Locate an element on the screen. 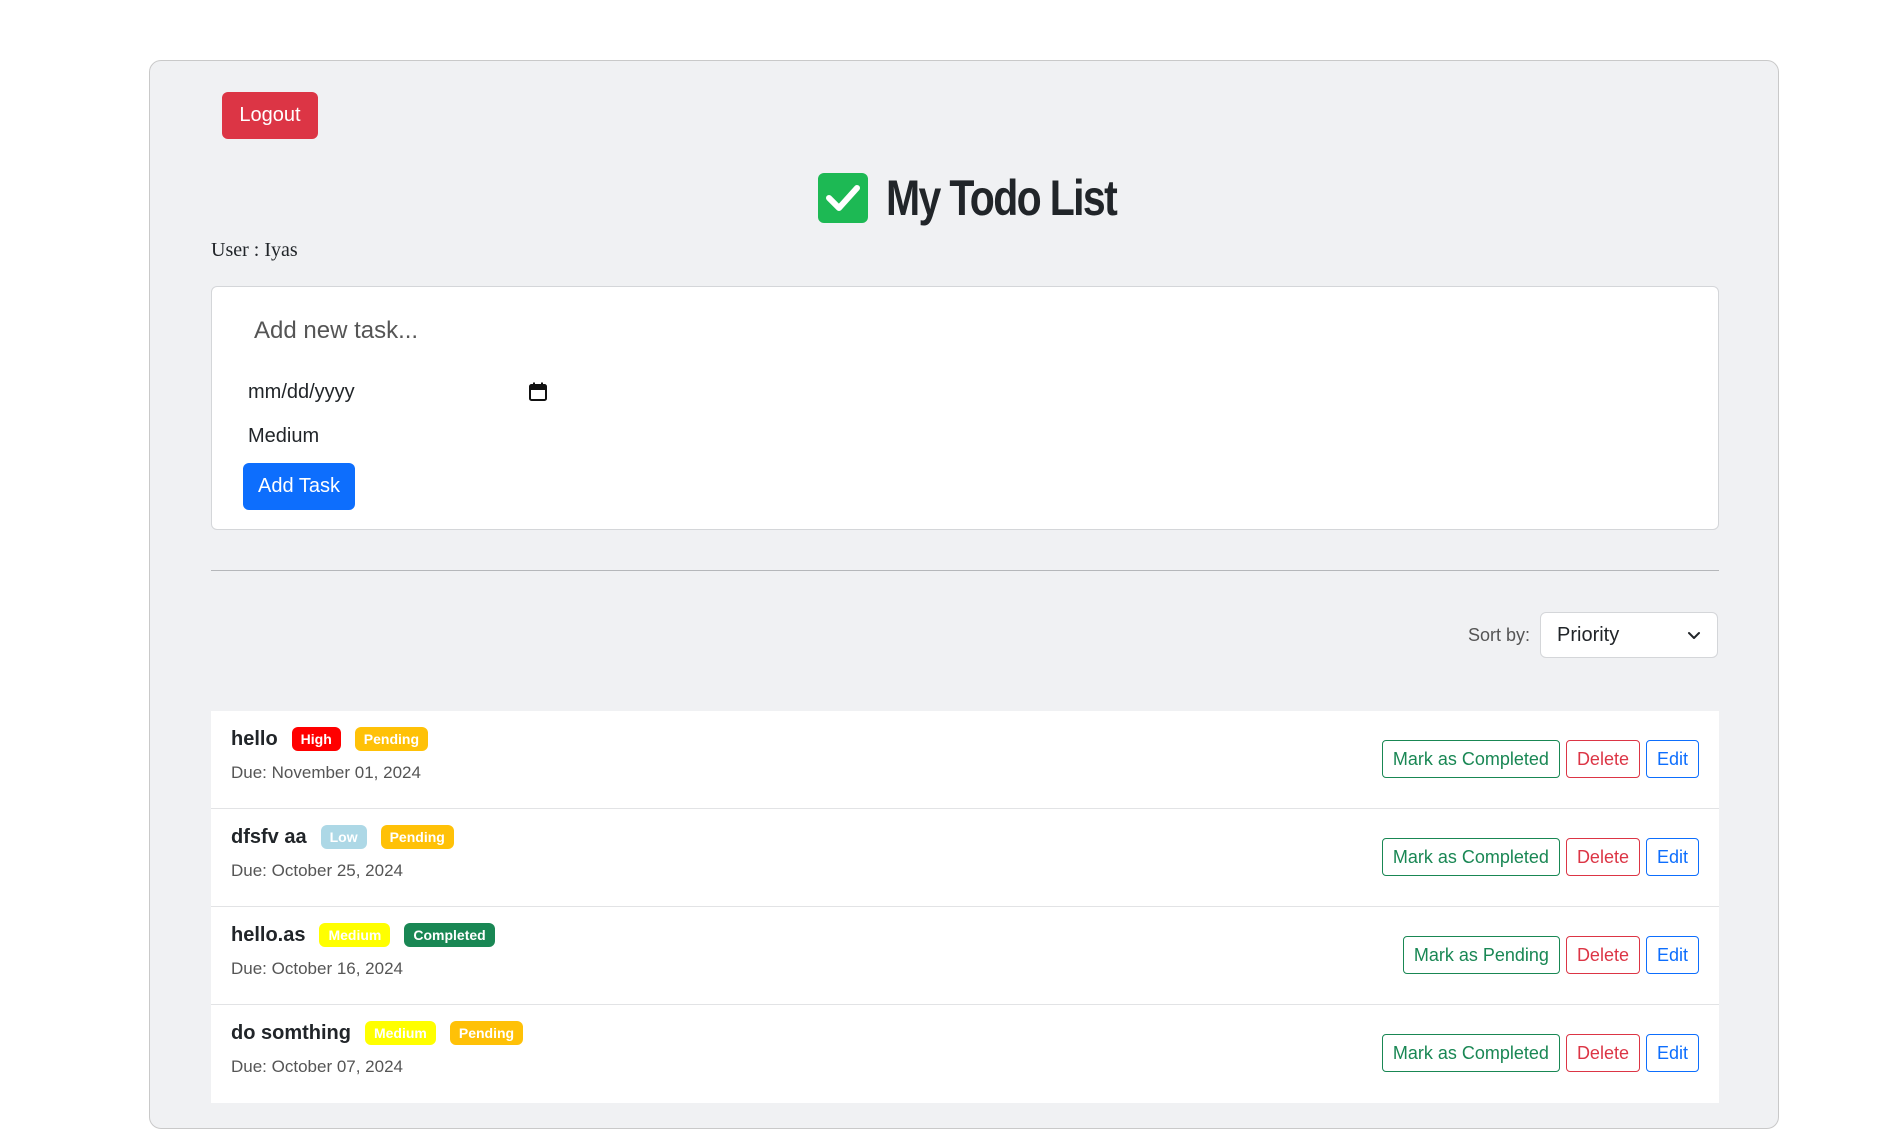  sort-value: Priority is located at coordinates (1588, 634).